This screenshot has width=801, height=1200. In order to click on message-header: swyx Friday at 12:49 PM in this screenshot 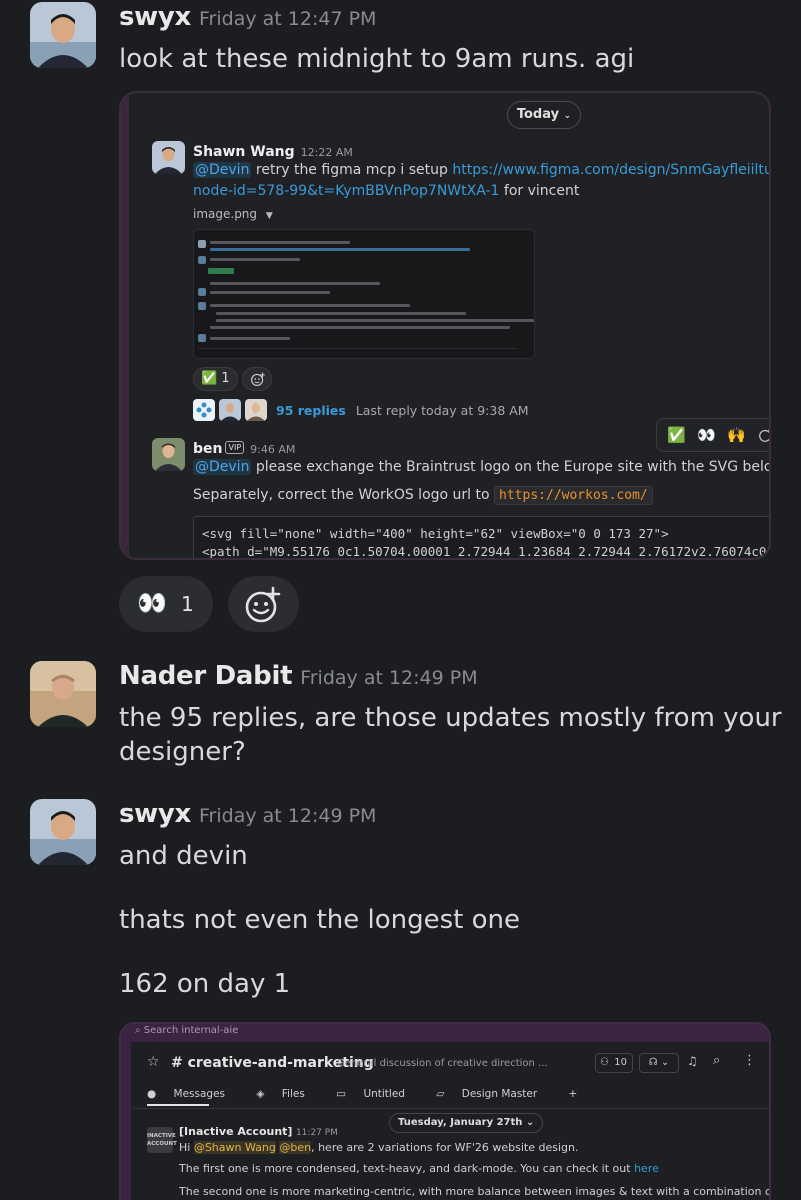, I will do `click(247, 814)`.